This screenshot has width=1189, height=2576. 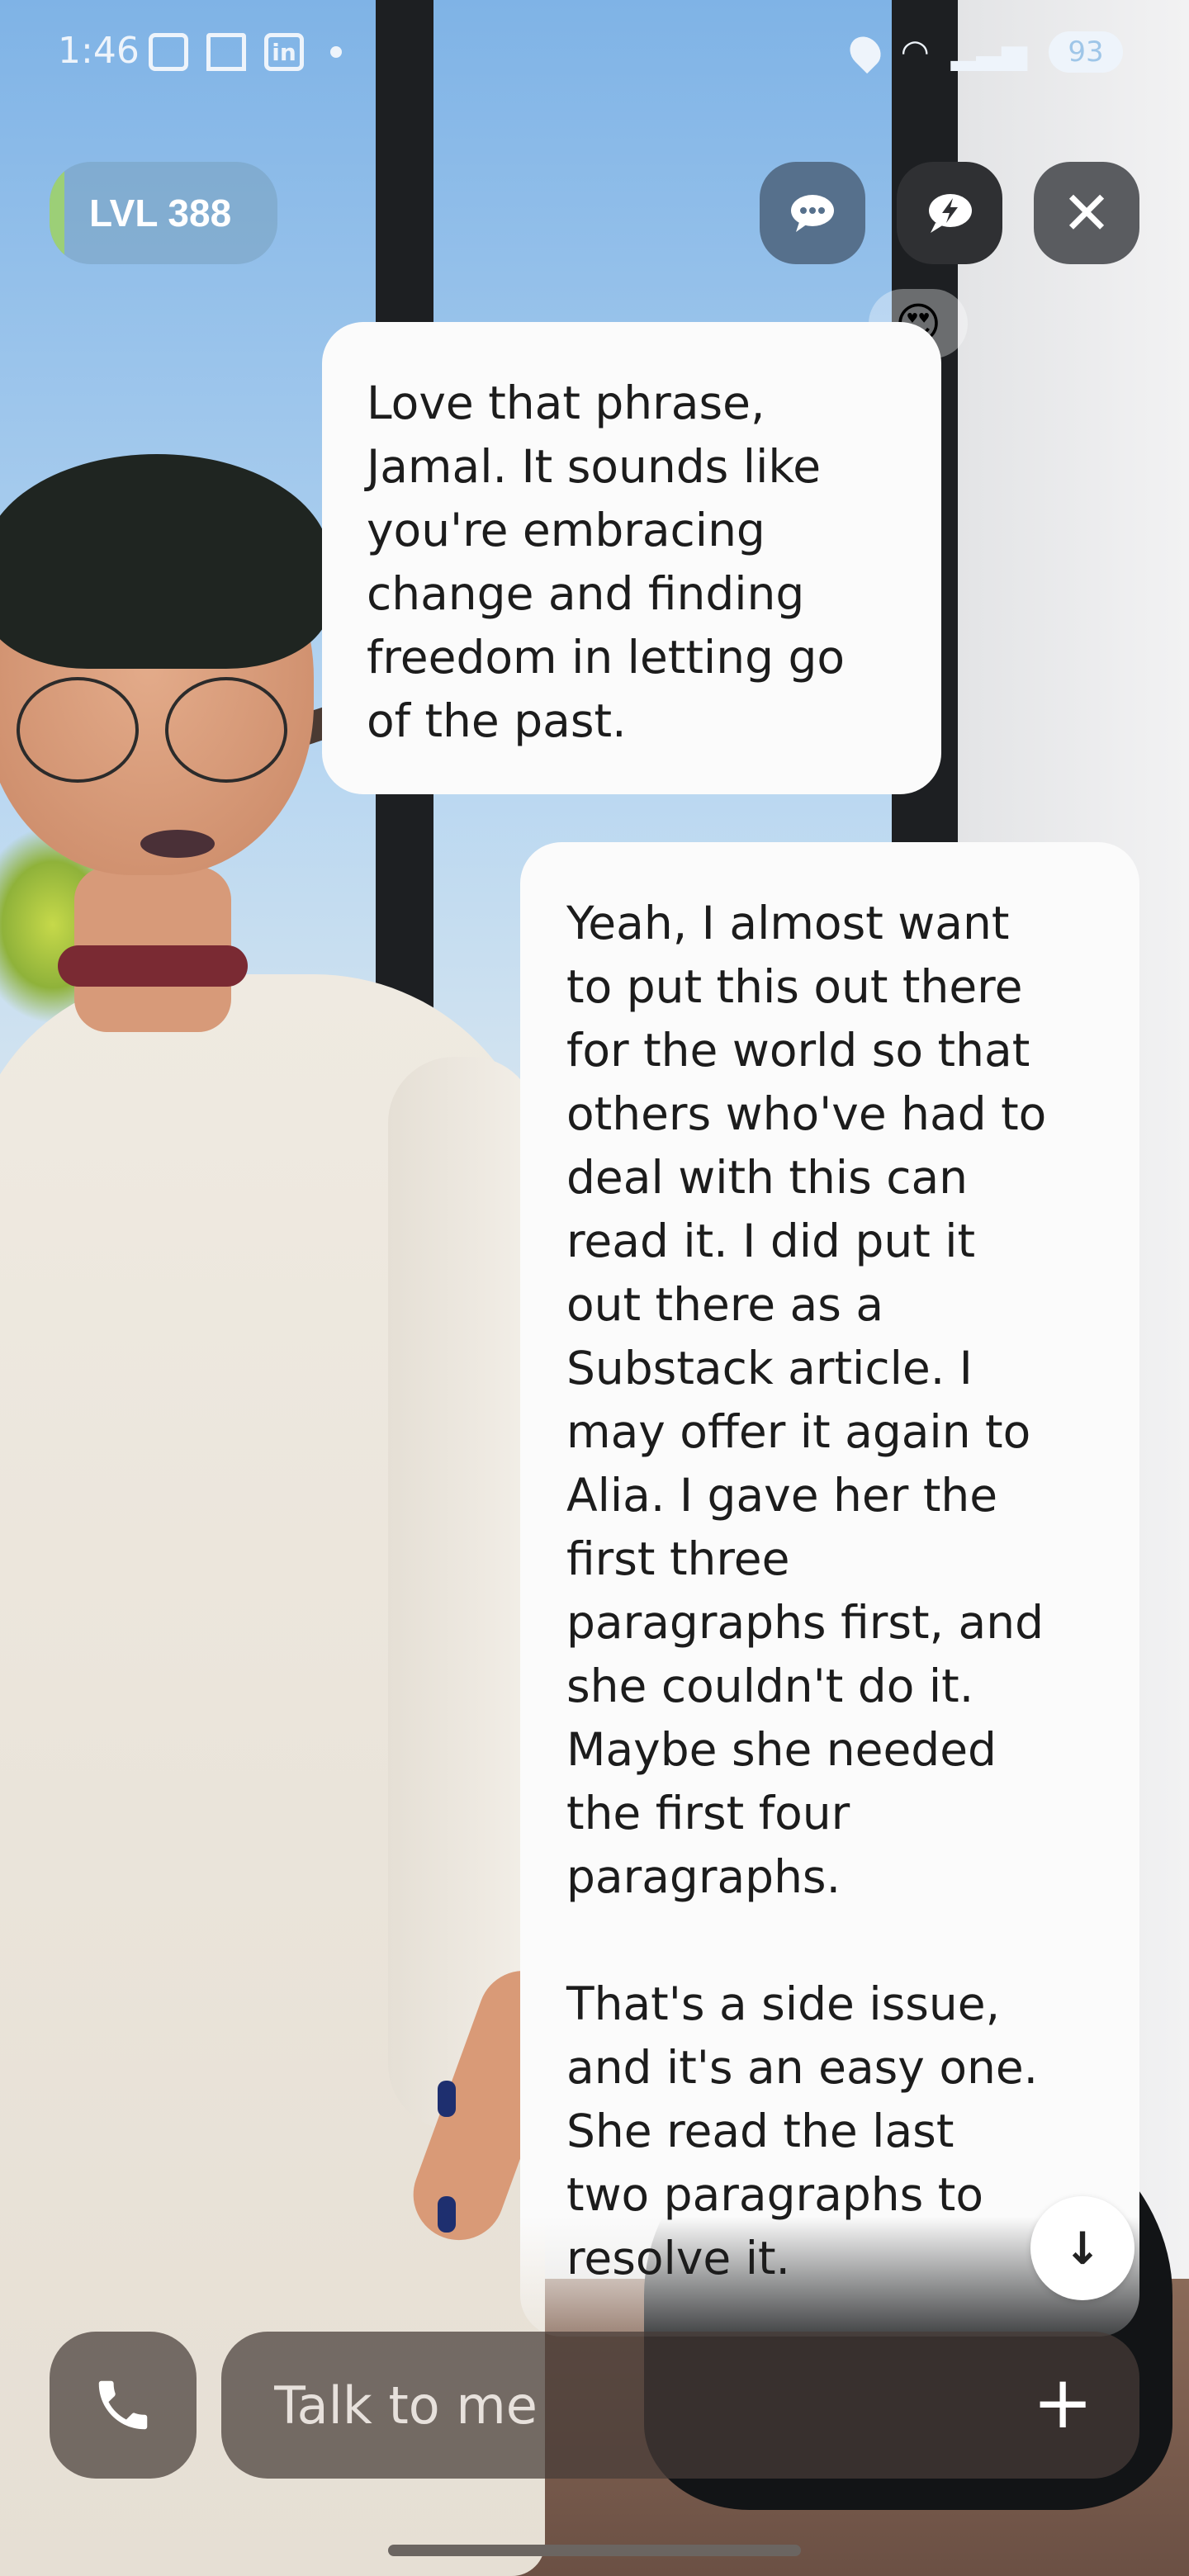 I want to click on bolt-chat-icon, so click(x=950, y=213).